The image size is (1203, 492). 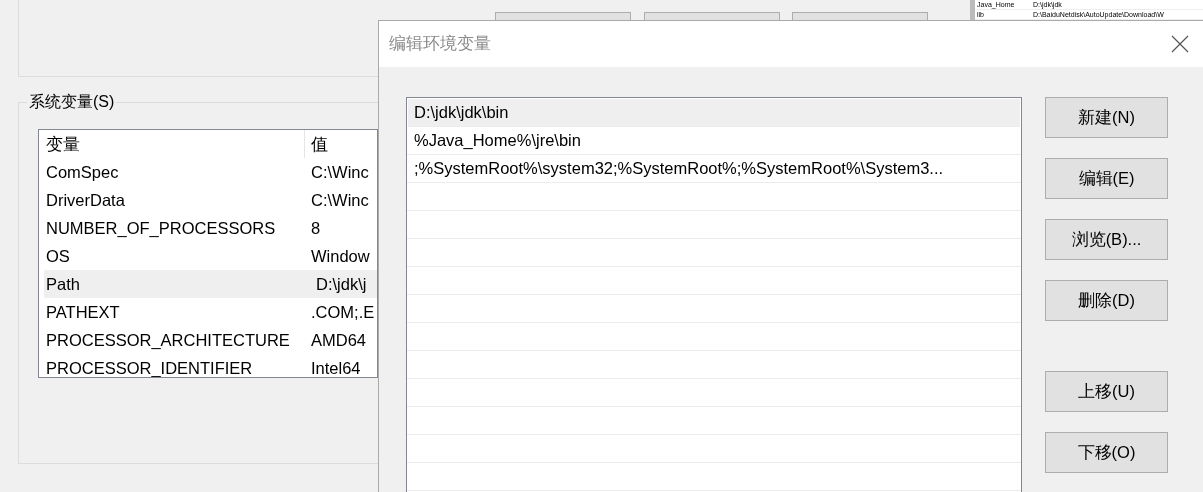 I want to click on table-cell-text: 8, so click(x=315, y=228).